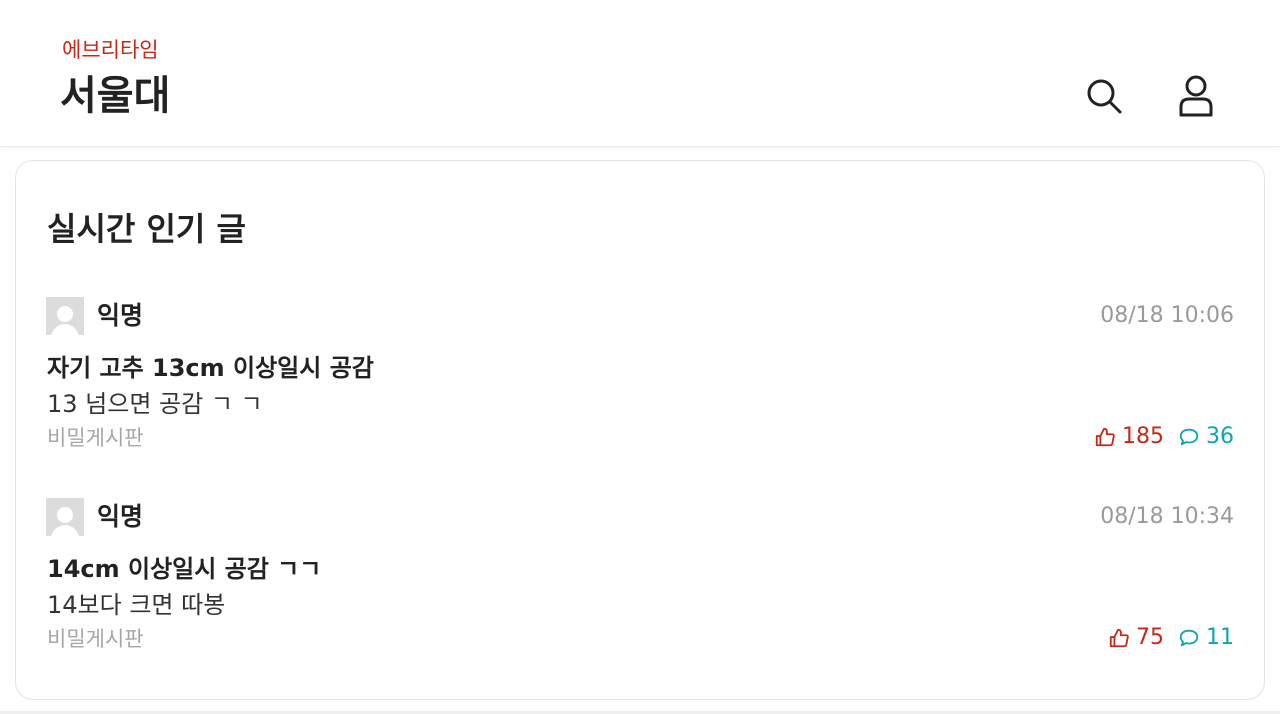 The height and width of the screenshot is (714, 1280). Describe the element at coordinates (115, 96) in the screenshot. I see `school-title: 서울대` at that location.